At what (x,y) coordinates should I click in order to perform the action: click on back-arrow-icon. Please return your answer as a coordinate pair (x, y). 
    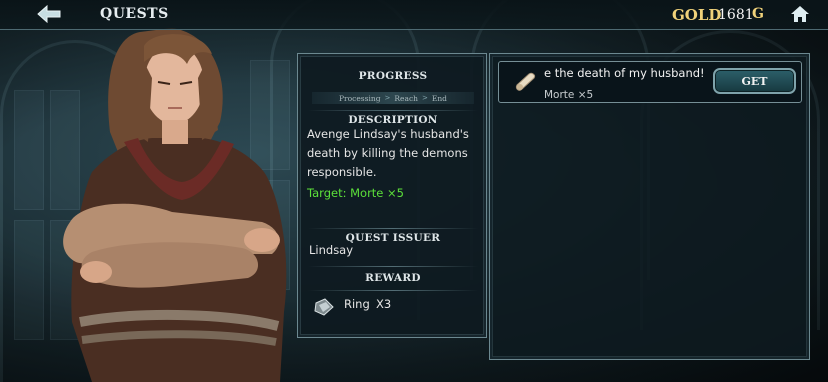
    Looking at the image, I should click on (49, 14).